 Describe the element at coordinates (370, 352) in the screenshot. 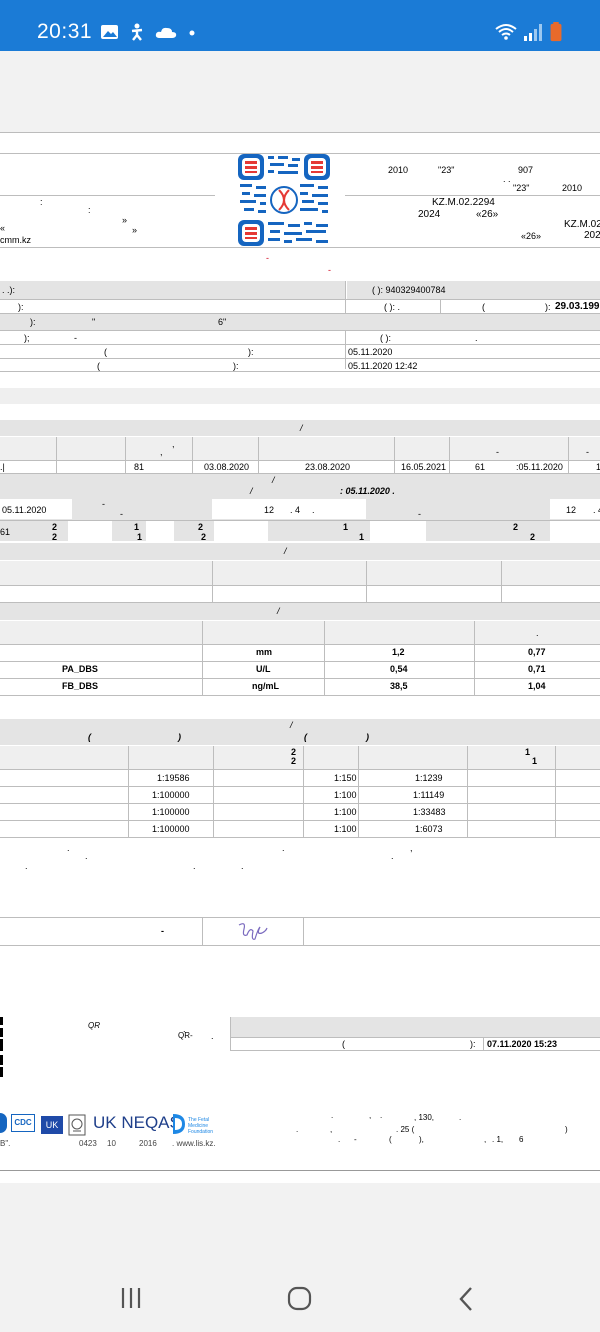

I see `sample-date: 05.11.2020` at that location.